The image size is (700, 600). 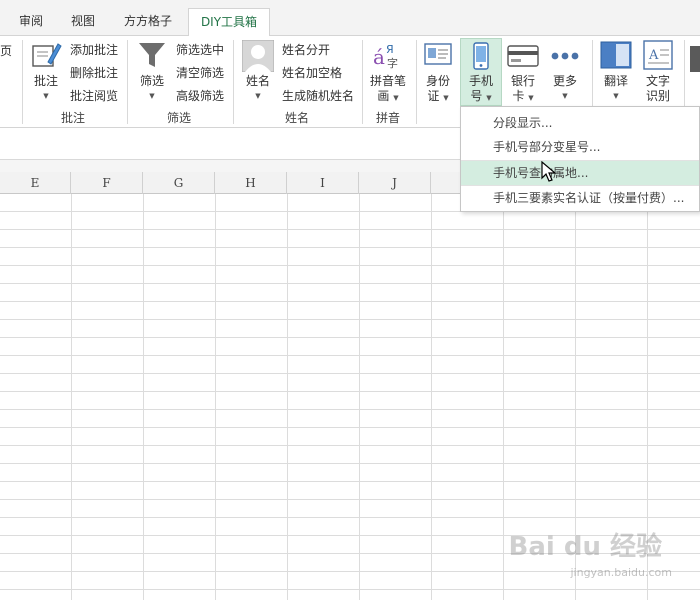 What do you see at coordinates (45, 81) in the screenshot?
I see `annotate-button-label: 批注` at bounding box center [45, 81].